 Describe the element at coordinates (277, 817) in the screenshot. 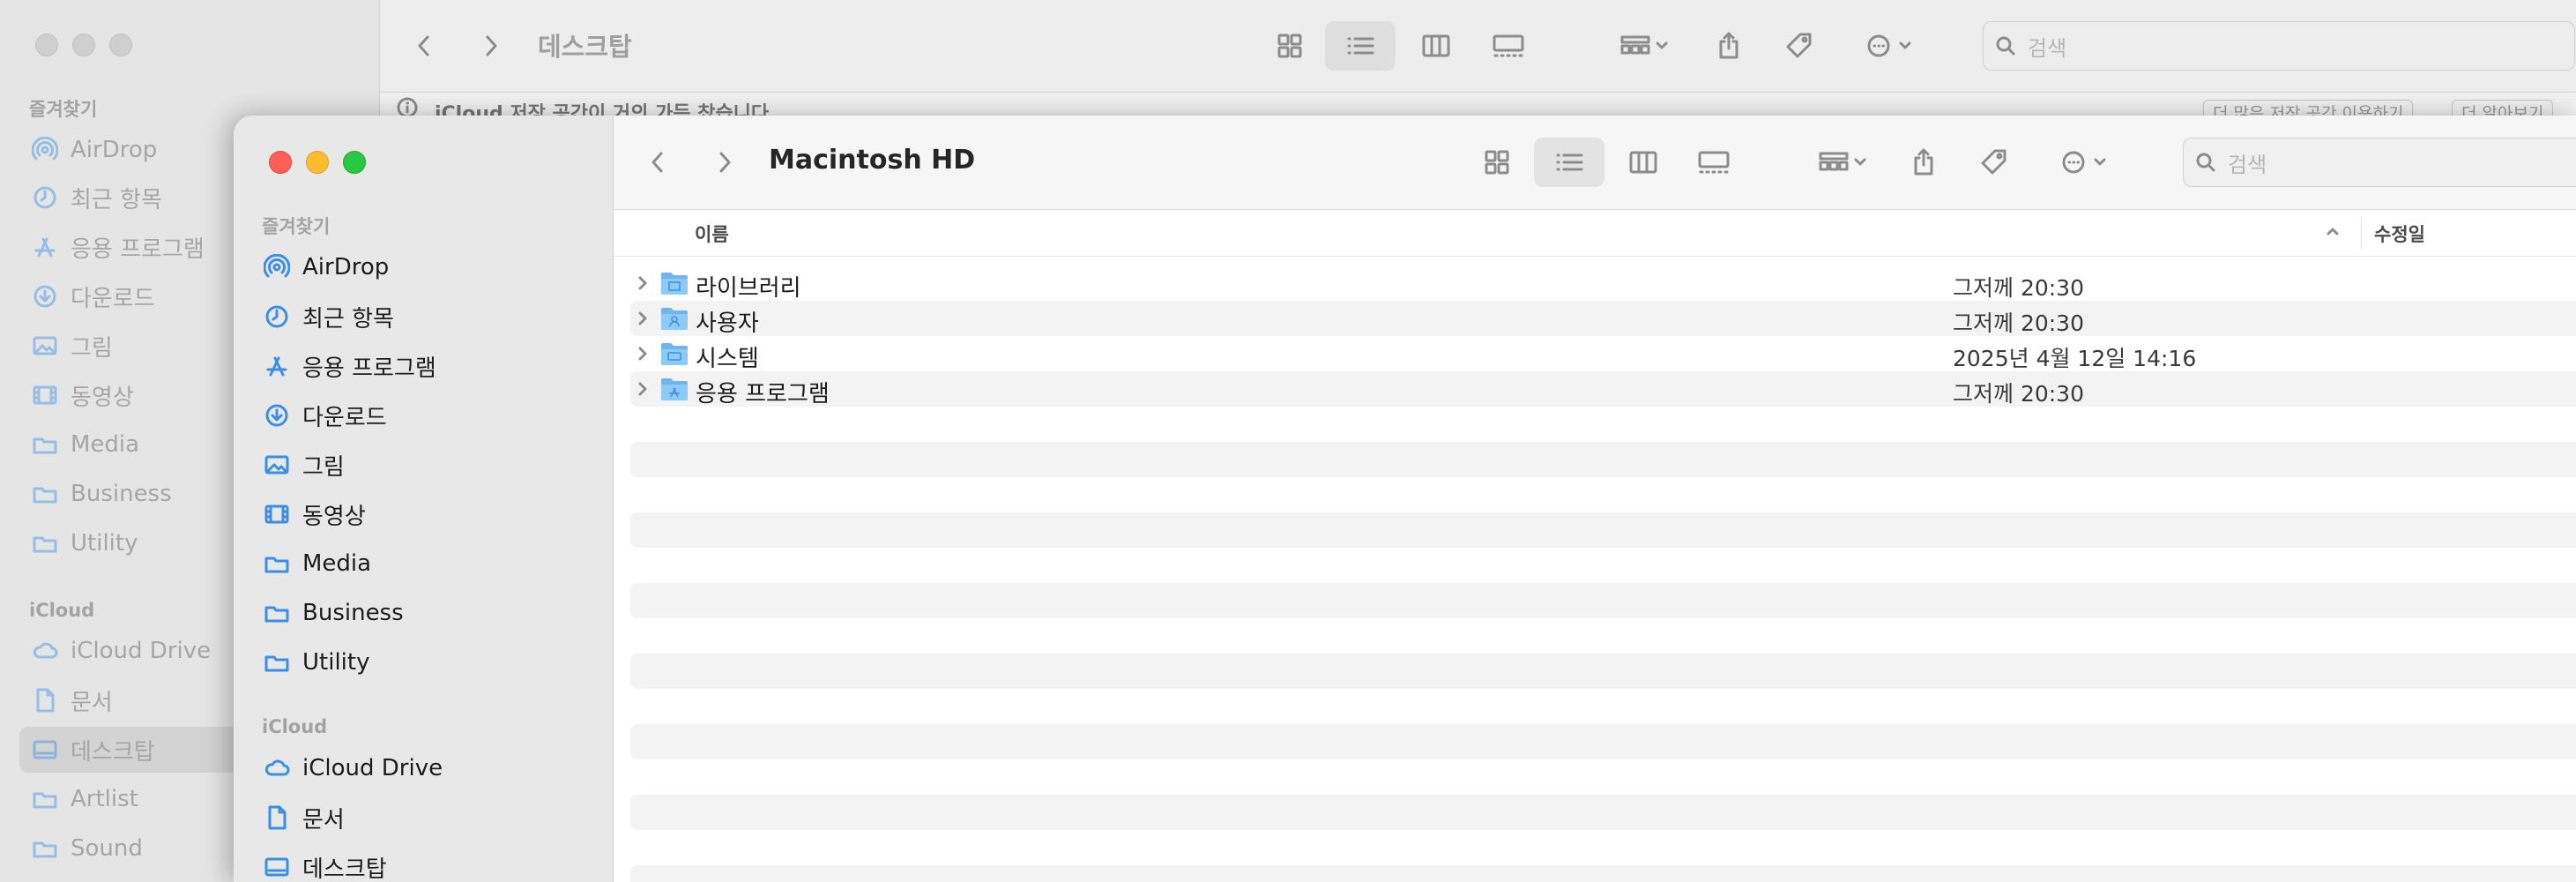

I see `document-icon` at that location.